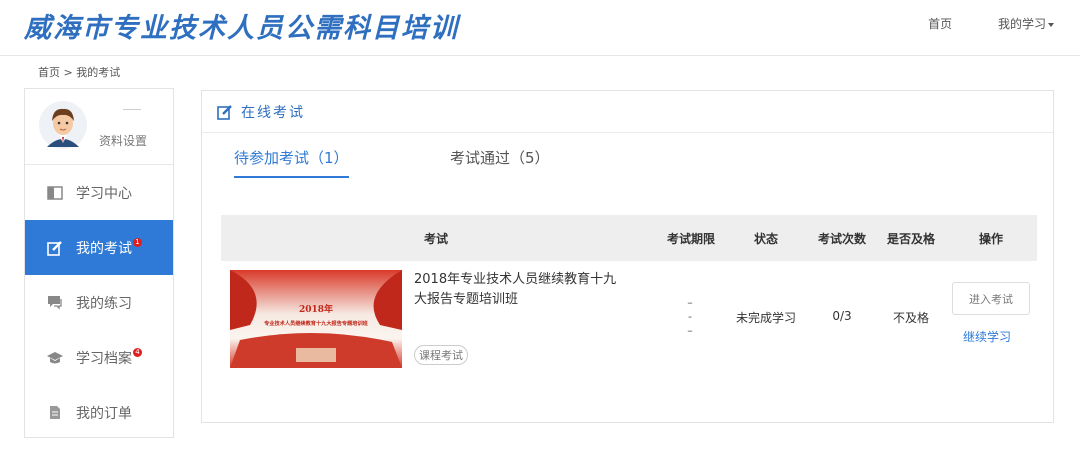 This screenshot has height=450, width=1080. I want to click on sidebar: 资料设置 学习中心 我的考试 1 我的练习 学习档案 4 我的订单, so click(99, 263).